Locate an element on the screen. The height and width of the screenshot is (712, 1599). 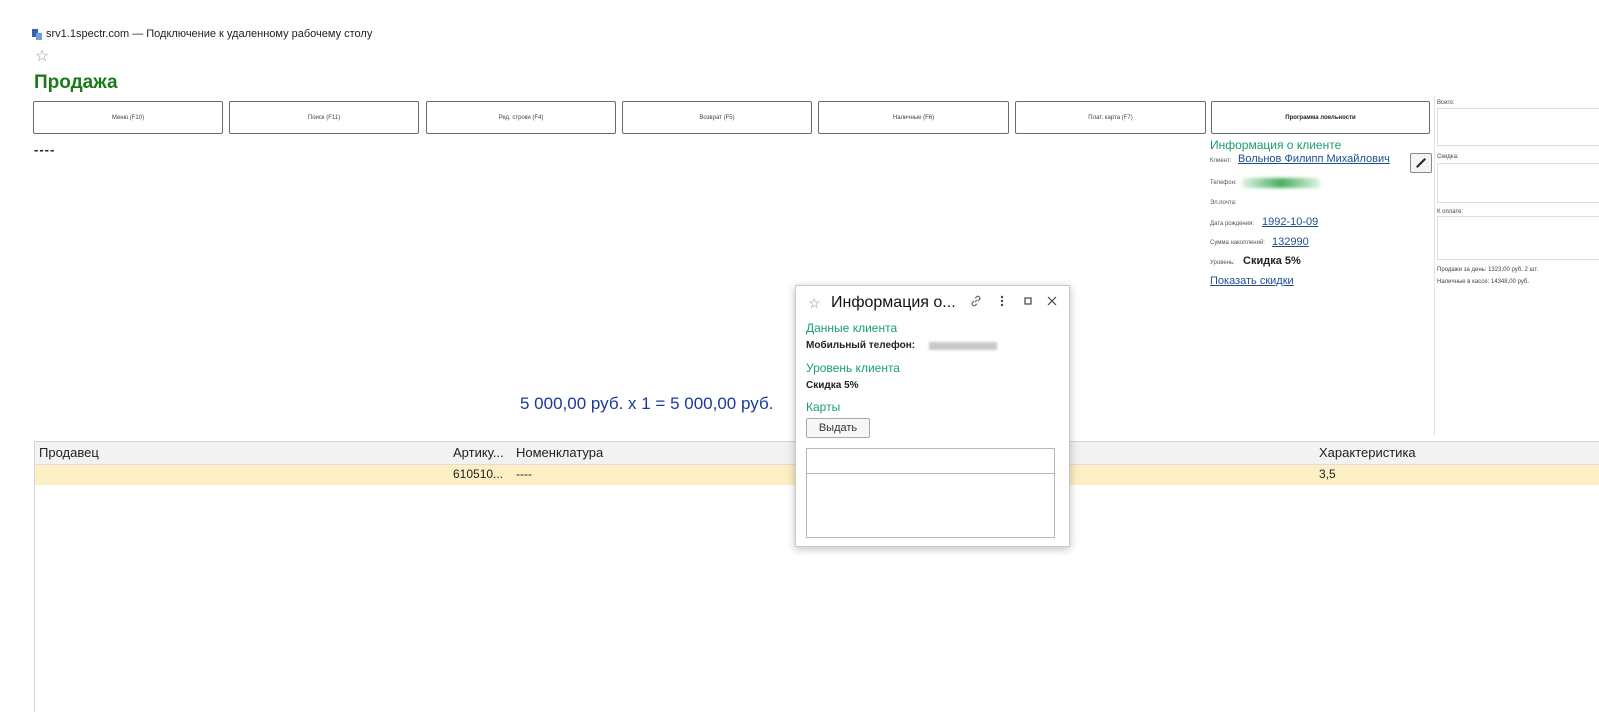
menu-button: Меню (F10) is located at coordinates (128, 117).